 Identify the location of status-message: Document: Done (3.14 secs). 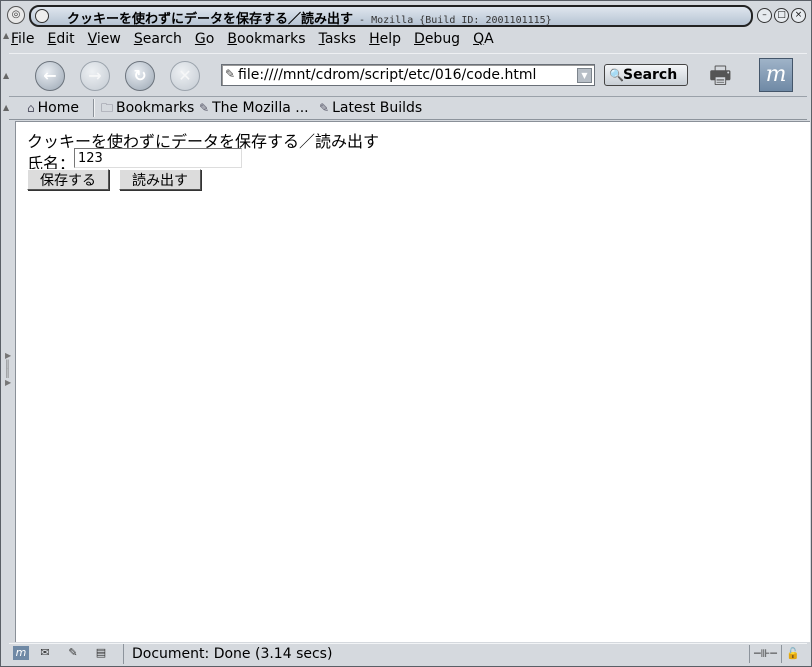
(227, 654).